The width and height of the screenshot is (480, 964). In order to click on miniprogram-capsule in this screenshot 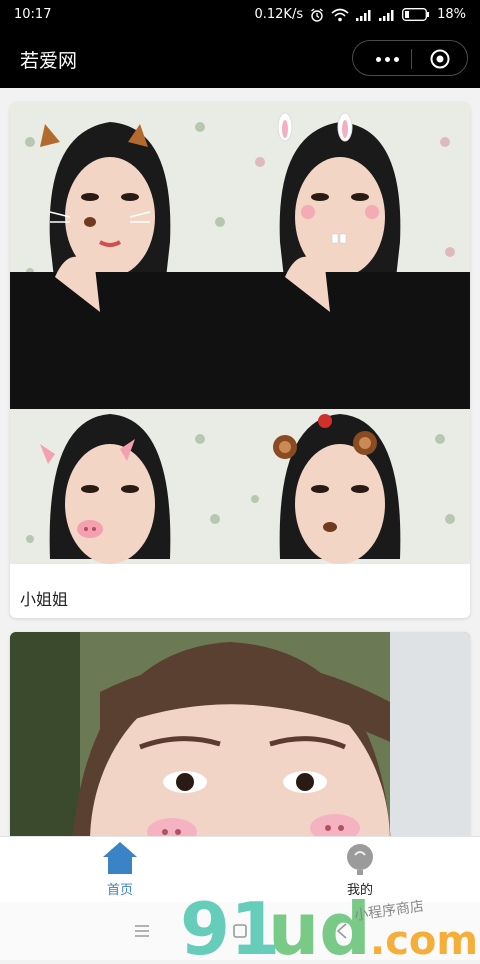, I will do `click(410, 58)`.